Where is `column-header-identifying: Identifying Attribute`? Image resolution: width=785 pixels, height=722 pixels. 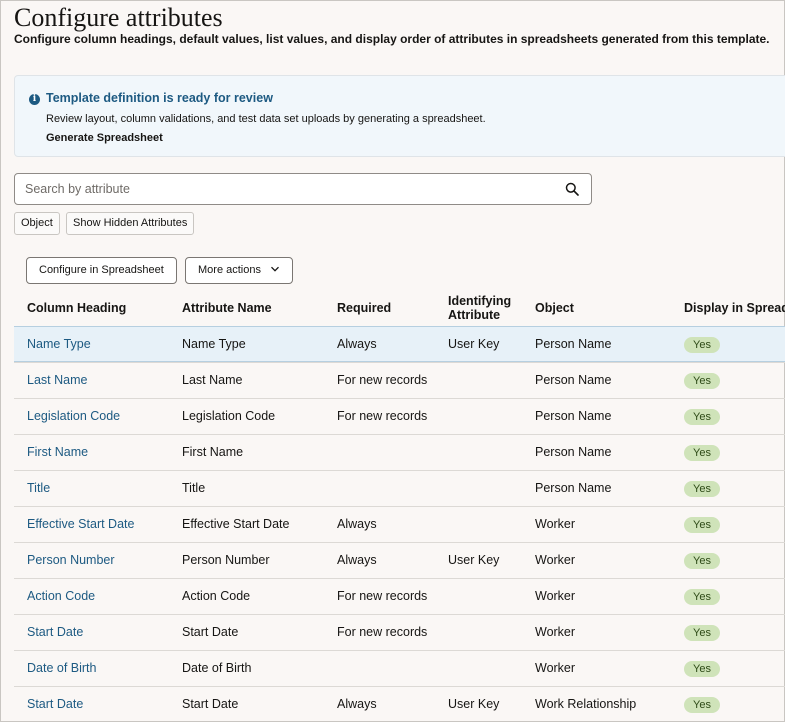 column-header-identifying: Identifying Attribute is located at coordinates (487, 307).